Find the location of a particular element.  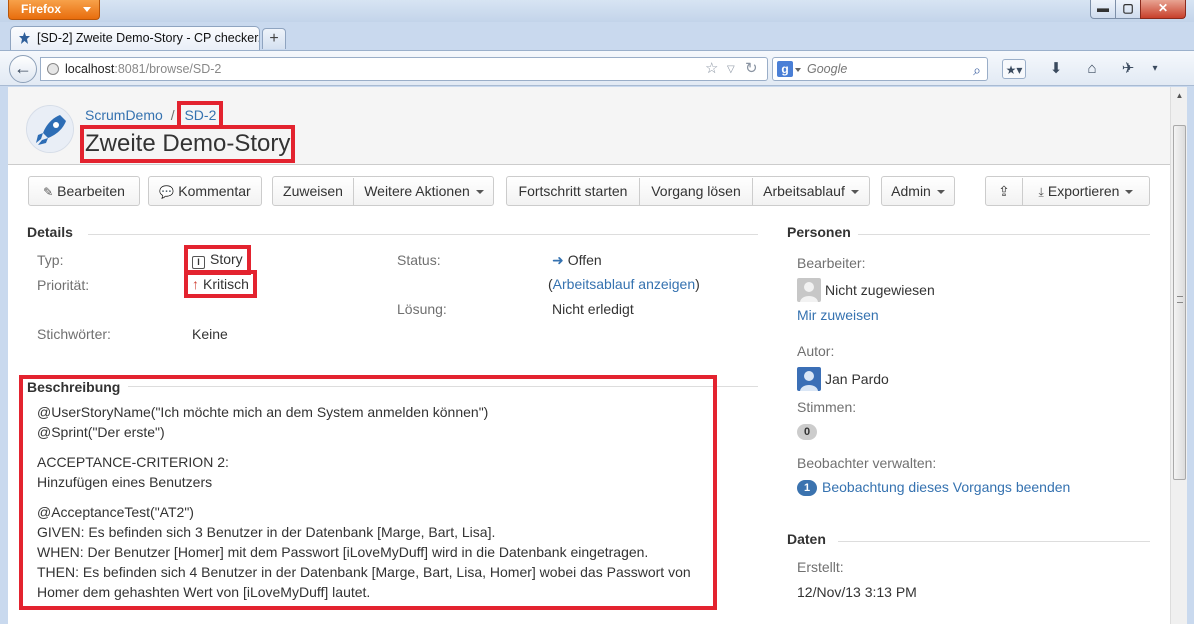

minimize-icon: ▬ is located at coordinates (1103, 8).